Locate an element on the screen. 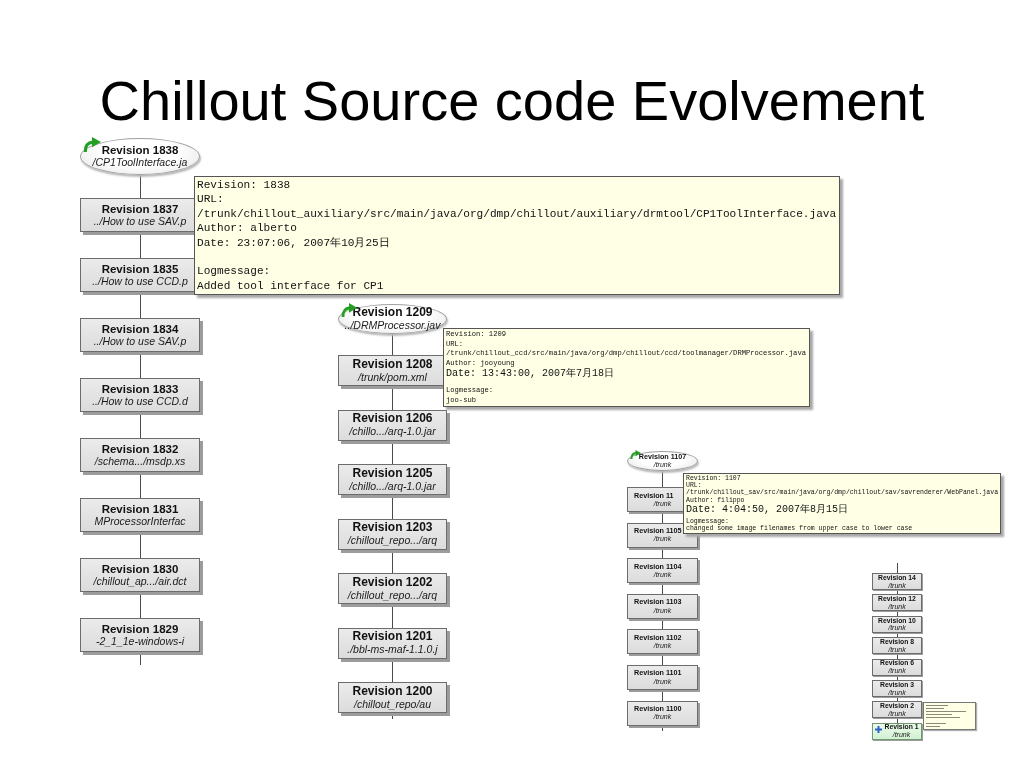  tooltip-date: Date: 4:04:50, 2007年8月15日 is located at coordinates (768, 509).